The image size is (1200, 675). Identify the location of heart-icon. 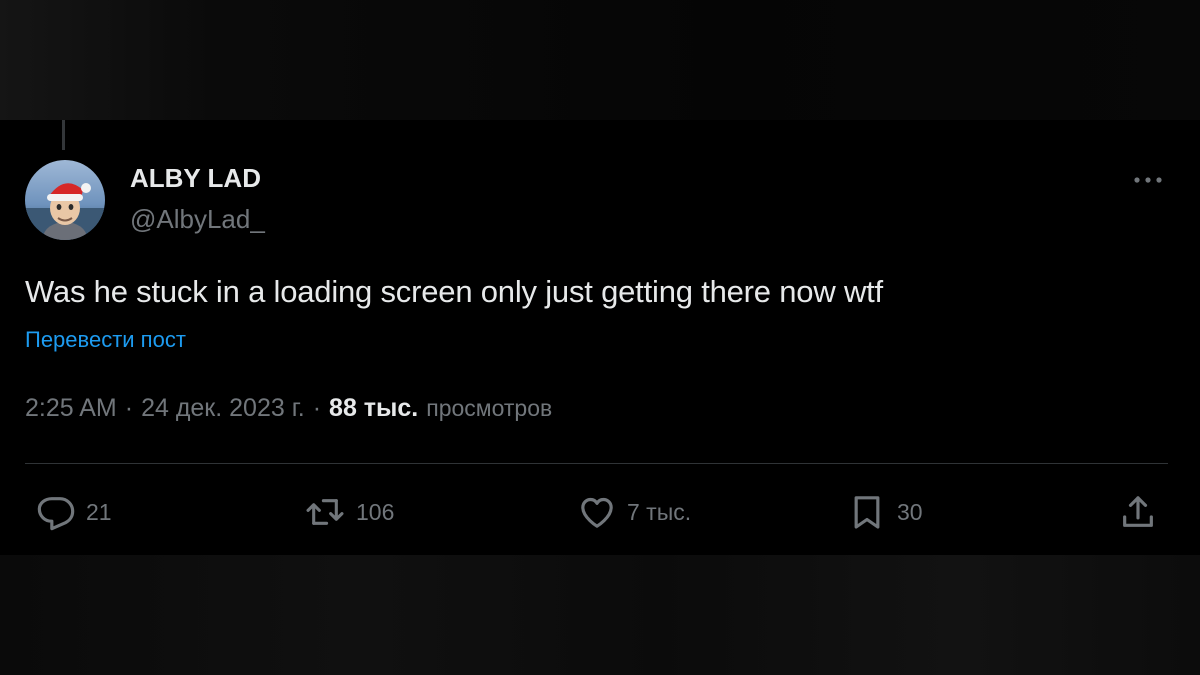
(597, 512).